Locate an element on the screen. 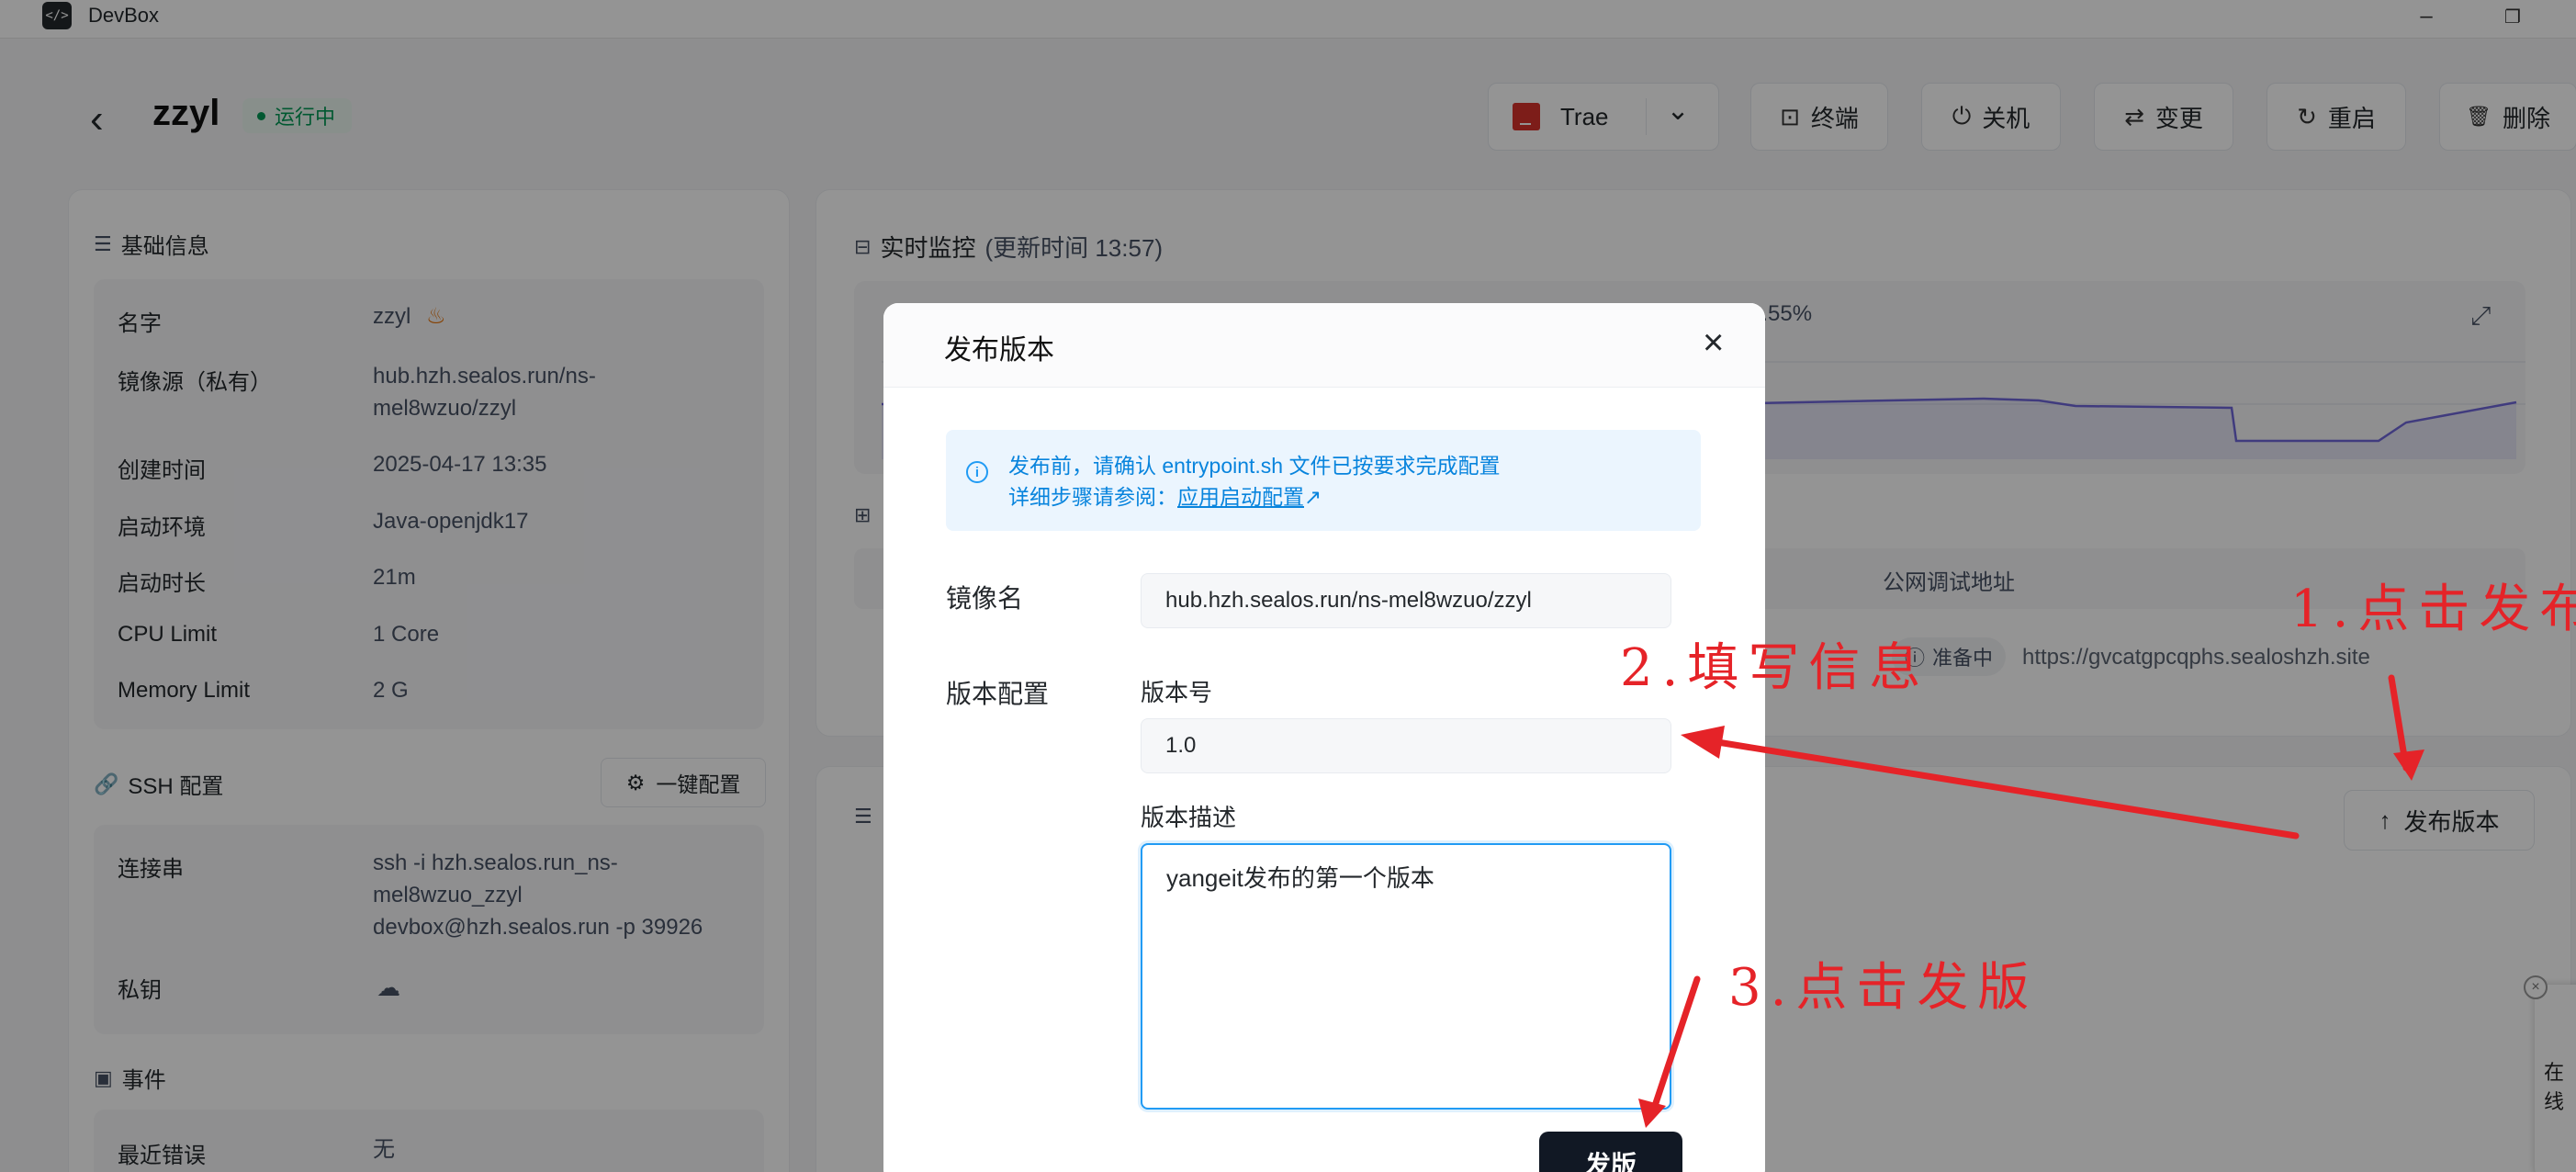 The image size is (2576, 1172). arrowhead-step2 is located at coordinates (1703, 742).